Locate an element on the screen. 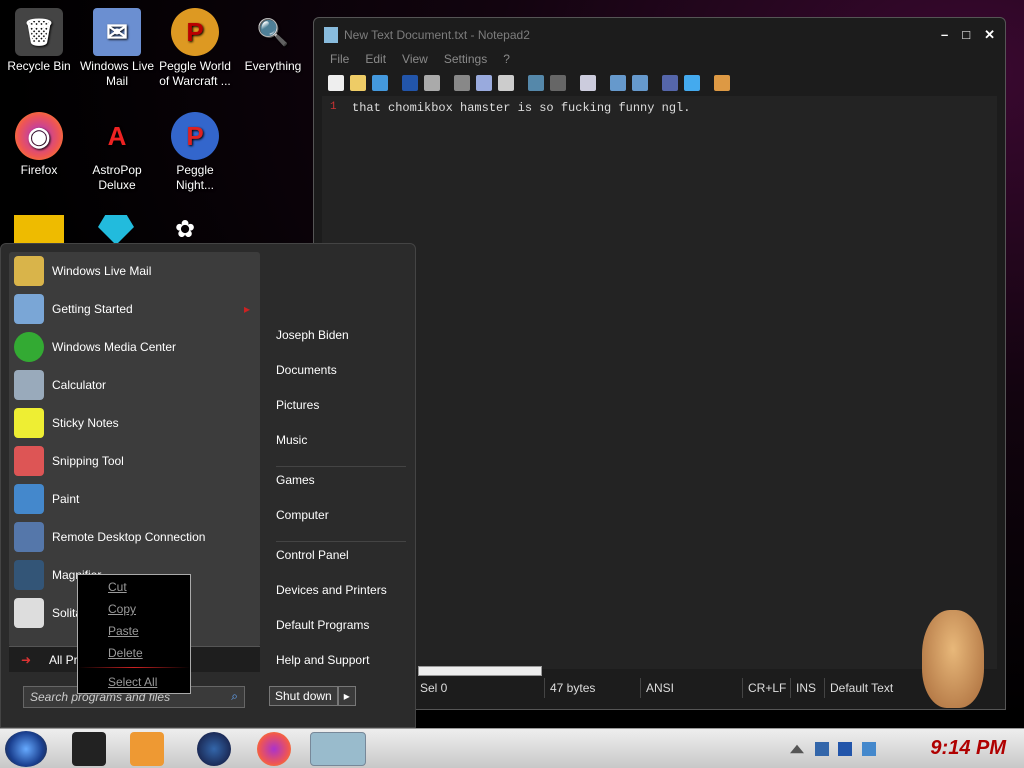 The image size is (1024, 768). submenu-arrow-icon: ▸ is located at coordinates (246, 309).